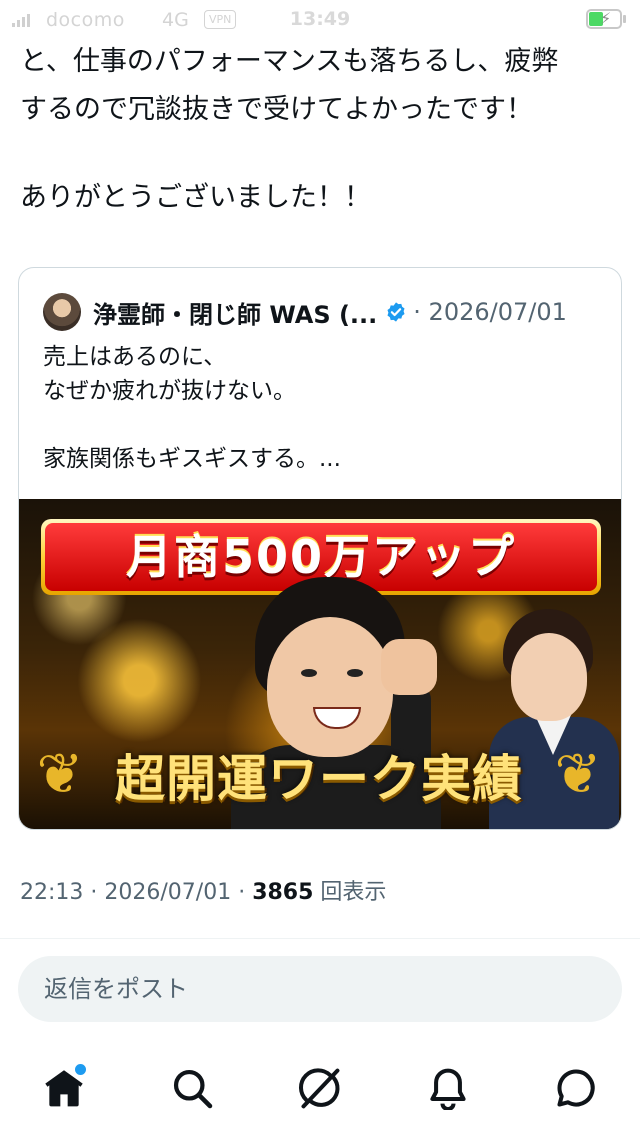  I want to click on image-banner-bottom-text: 超開運ワーク実績, so click(319, 779).